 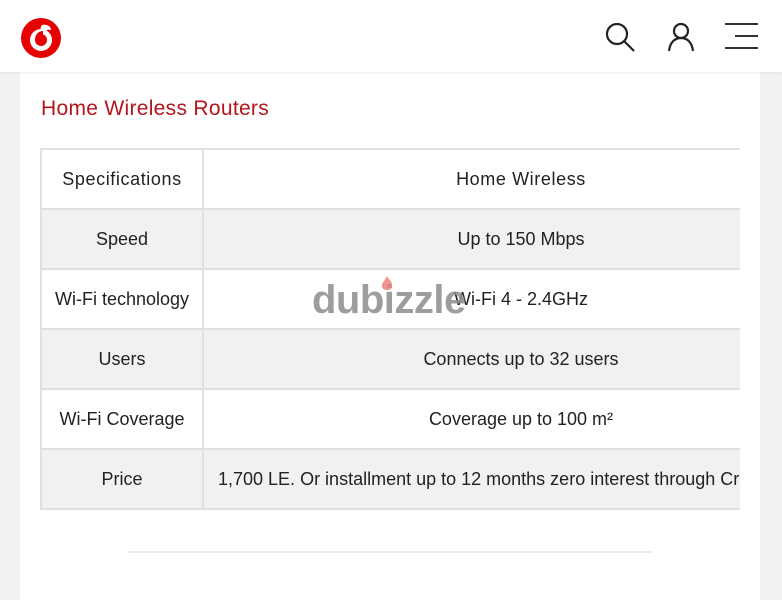 I want to click on row-label: Wi-Fi Coverage, so click(x=122, y=419).